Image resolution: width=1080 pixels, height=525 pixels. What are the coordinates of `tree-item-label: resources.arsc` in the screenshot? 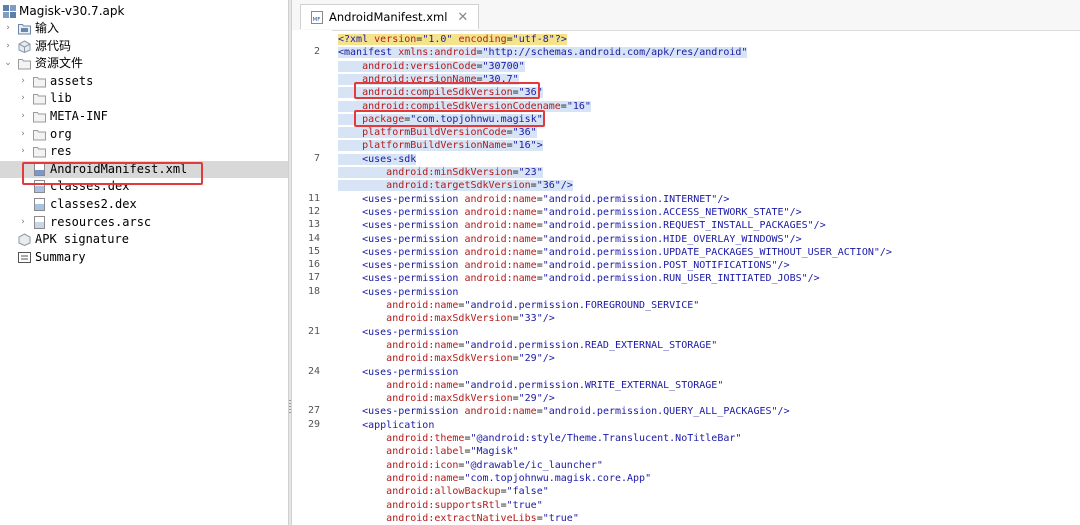 It's located at (101, 222).